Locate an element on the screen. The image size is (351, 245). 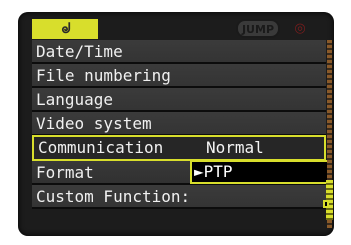
scroll-position-marker is located at coordinates (326, 204).